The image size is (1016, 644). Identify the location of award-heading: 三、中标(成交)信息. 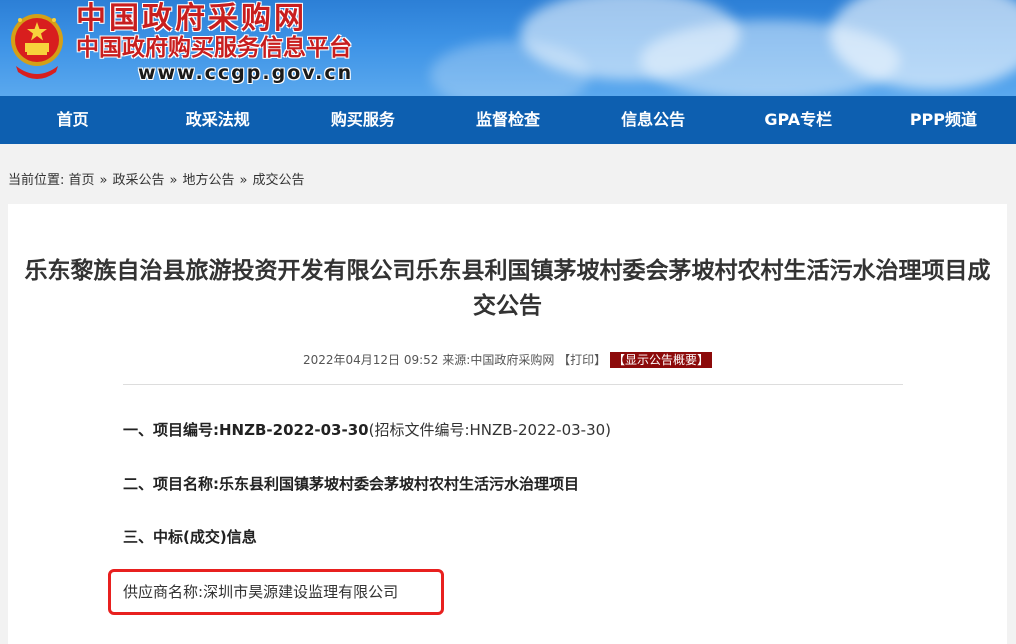
(190, 537).